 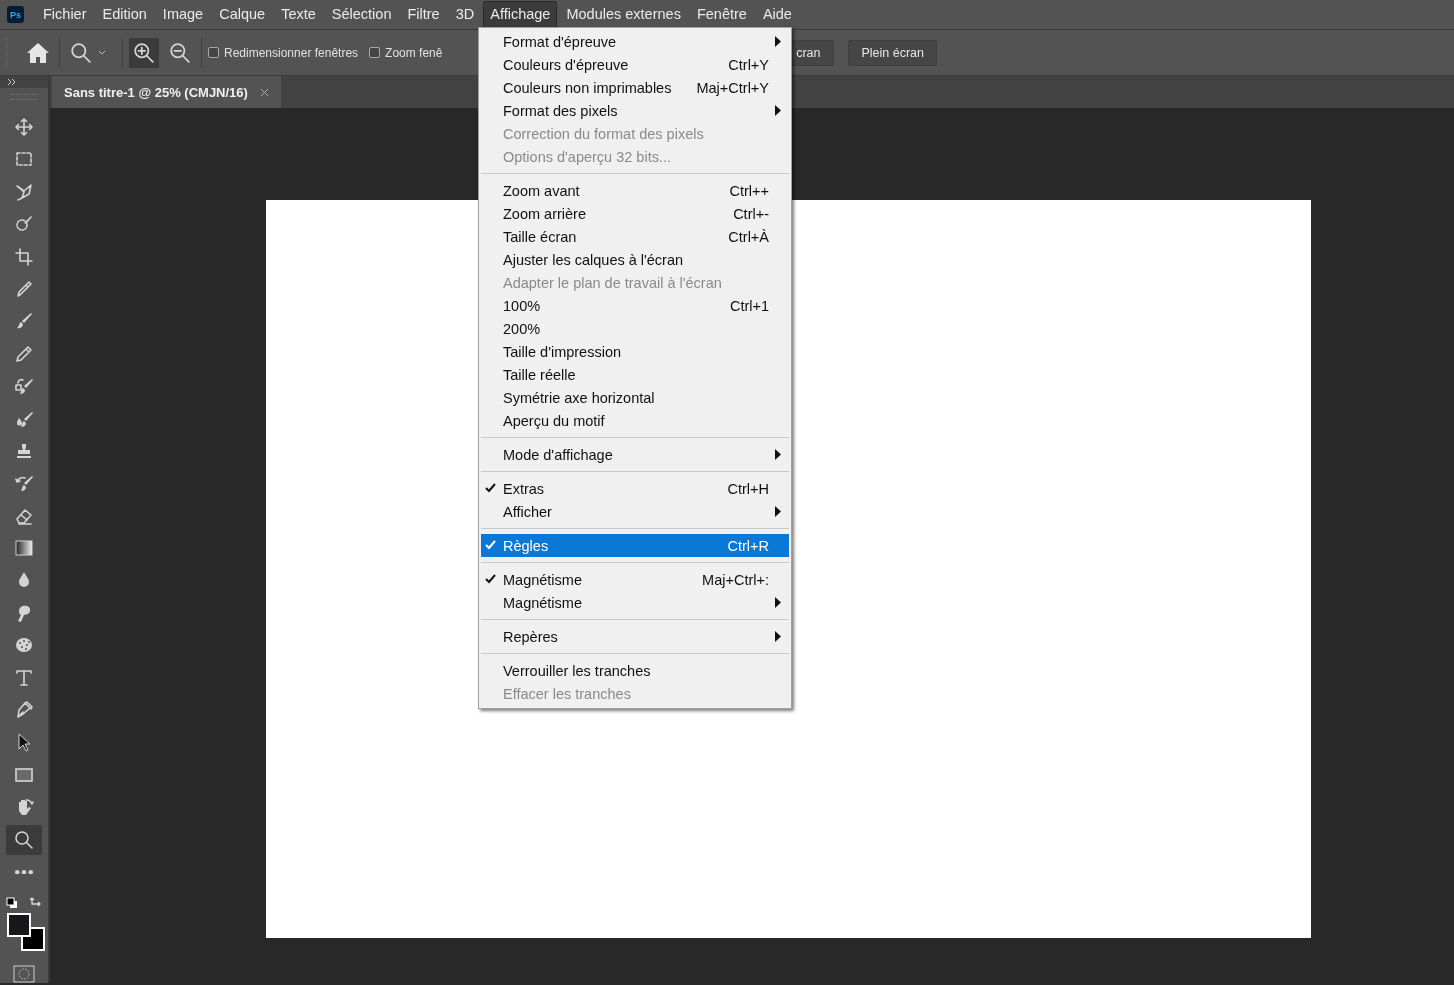 I want to click on menu-option: 100% Ctrl+1, so click(x=635, y=305).